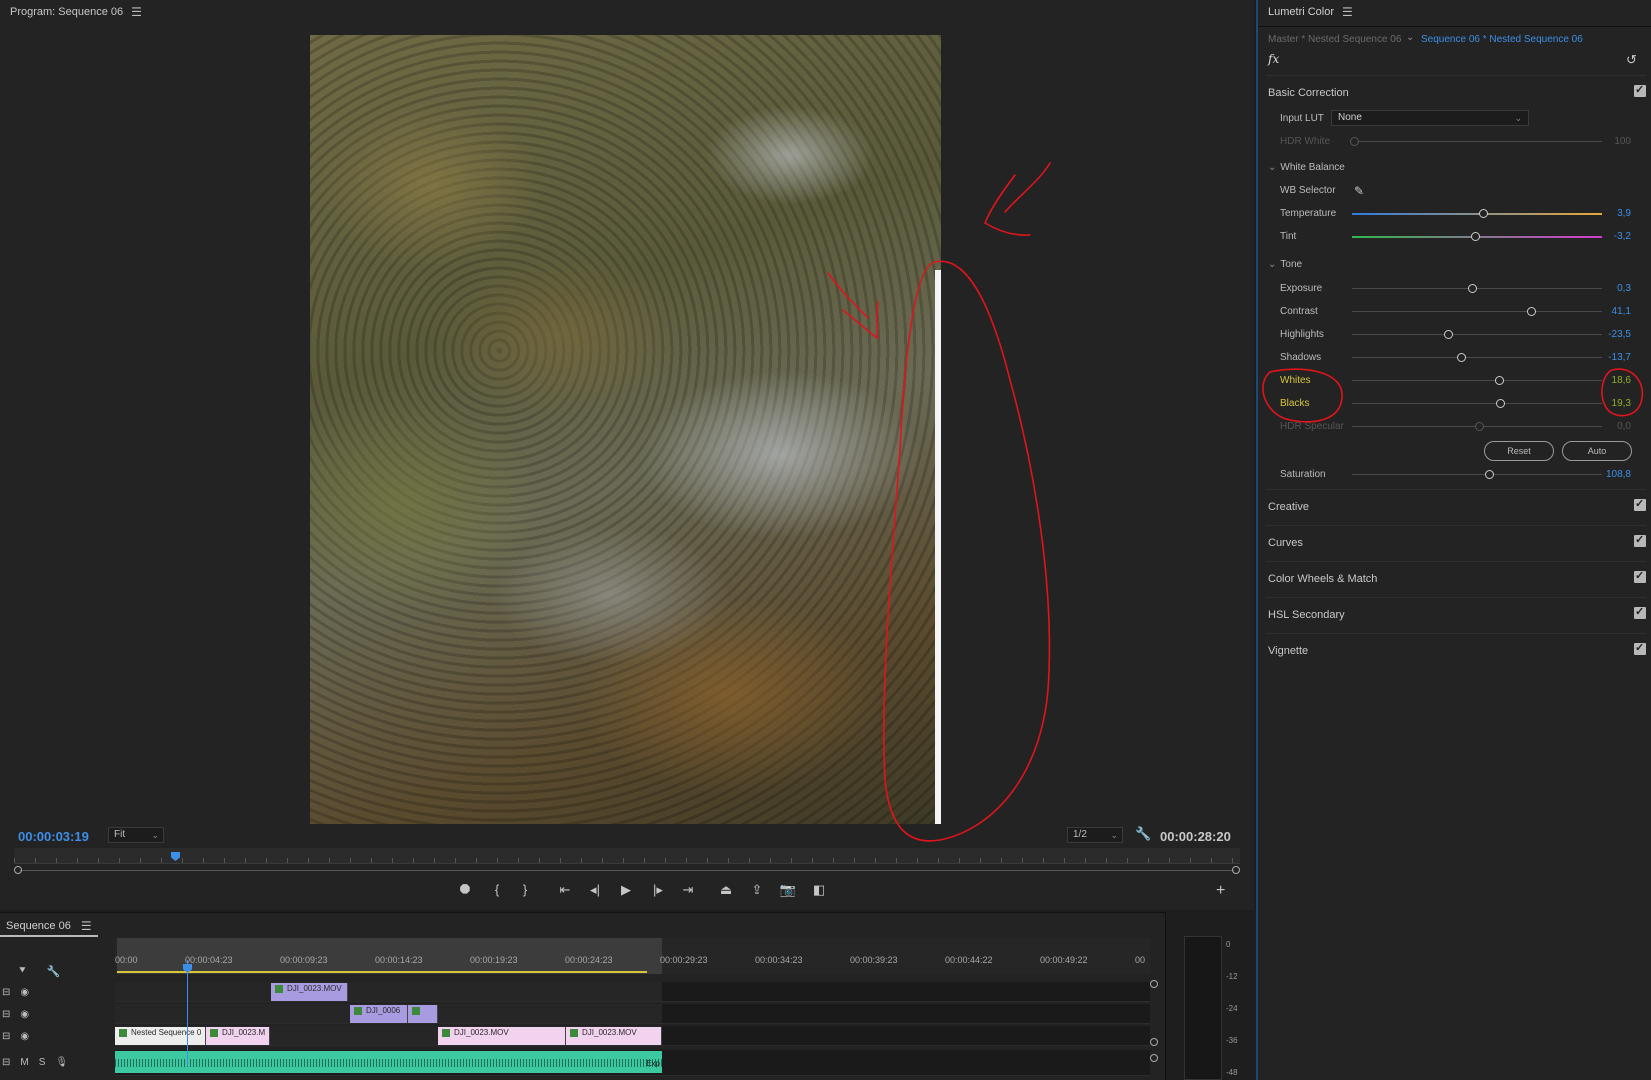 The height and width of the screenshot is (1080, 1651). What do you see at coordinates (136, 835) in the screenshot?
I see `fit-select: Fit ⌄` at bounding box center [136, 835].